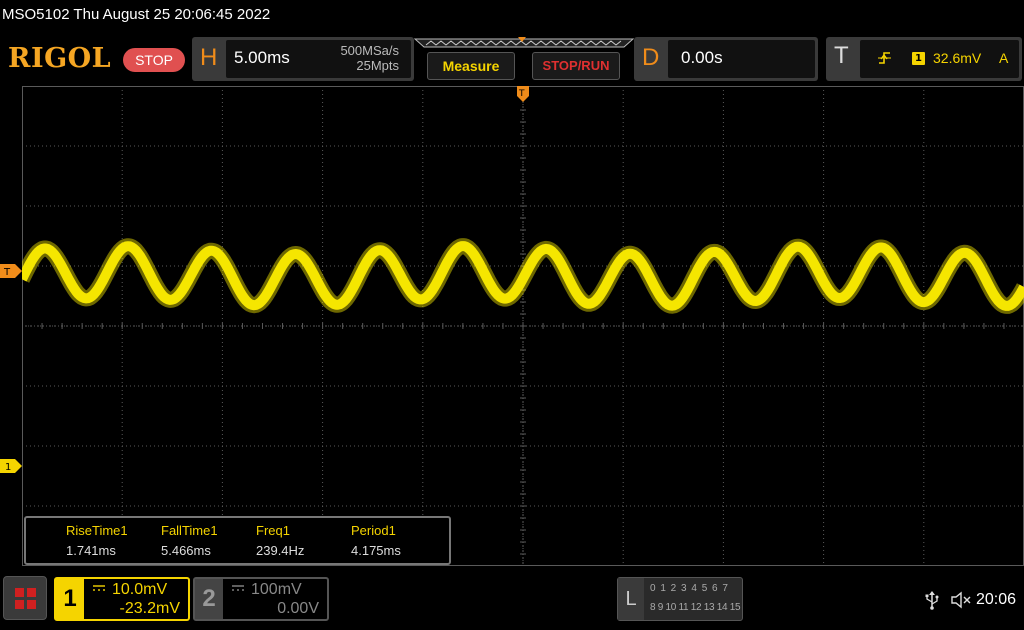 This screenshot has height=630, width=1024. What do you see at coordinates (149, 608) in the screenshot?
I see `channel-1-offset: -23.2mV` at bounding box center [149, 608].